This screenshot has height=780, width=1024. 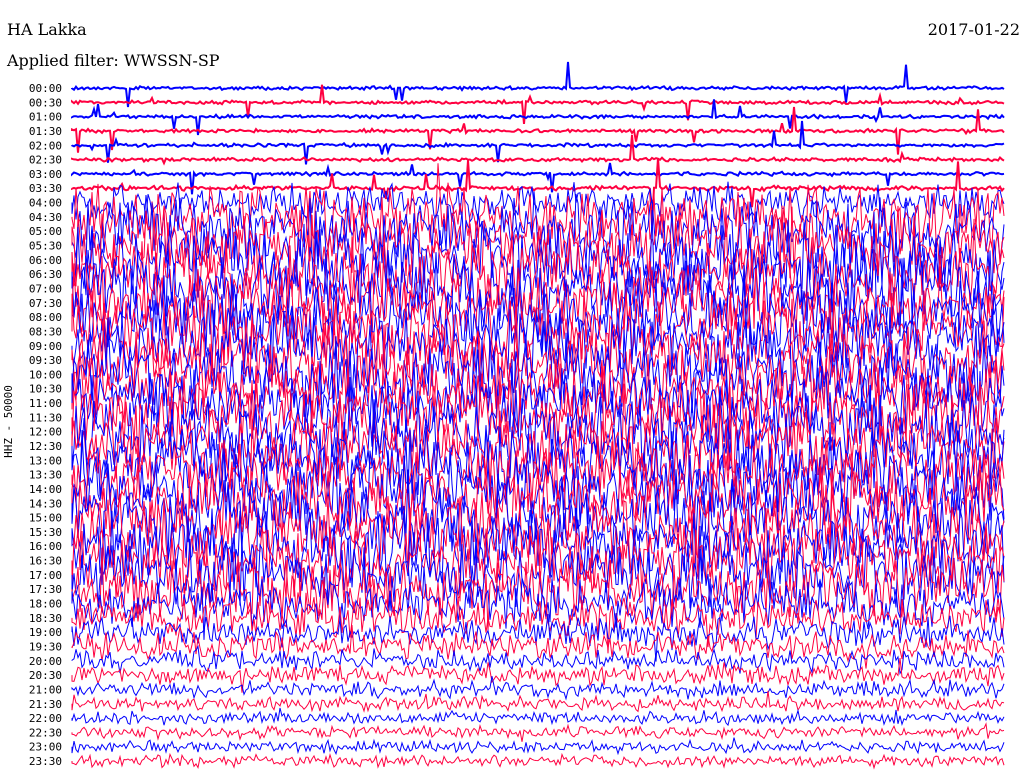 I want to click on time-tick-label: 21:30, so click(x=45, y=704).